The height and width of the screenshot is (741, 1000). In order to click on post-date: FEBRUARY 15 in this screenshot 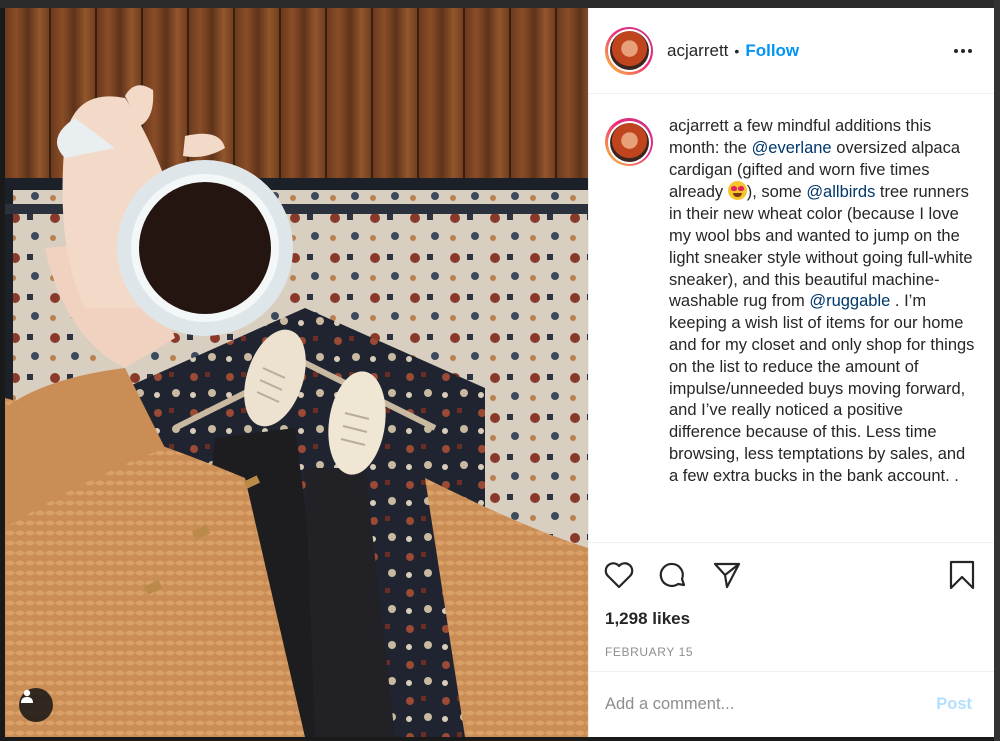, I will do `click(649, 652)`.